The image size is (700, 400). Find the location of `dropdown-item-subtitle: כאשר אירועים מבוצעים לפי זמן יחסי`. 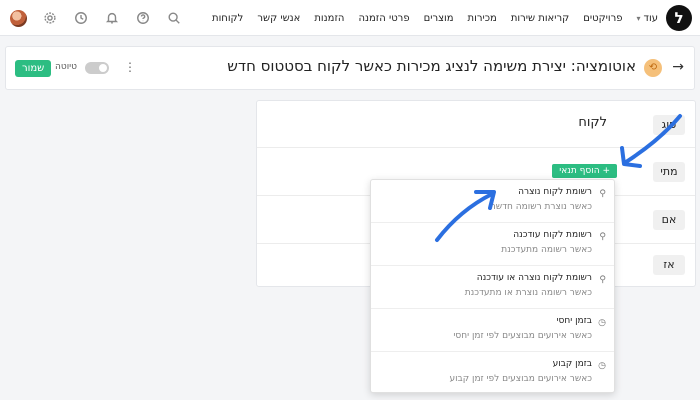

dropdown-item-subtitle: כאשר אירועים מבוצעים לפי זמן יחסי is located at coordinates (522, 336).